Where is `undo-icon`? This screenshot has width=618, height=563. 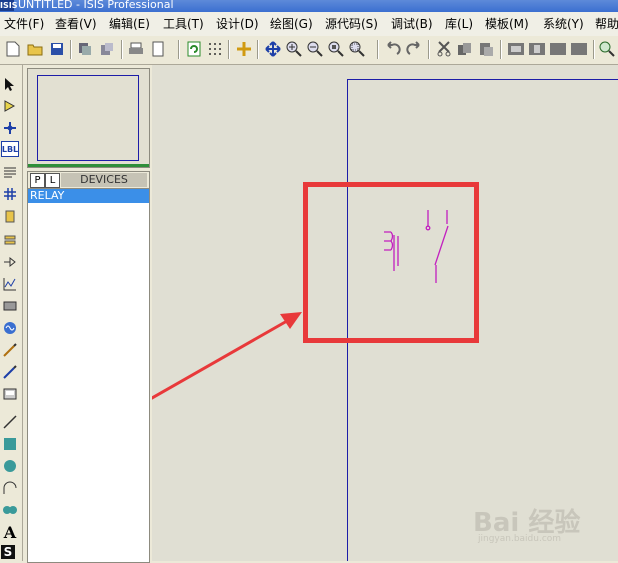 undo-icon is located at coordinates (393, 49).